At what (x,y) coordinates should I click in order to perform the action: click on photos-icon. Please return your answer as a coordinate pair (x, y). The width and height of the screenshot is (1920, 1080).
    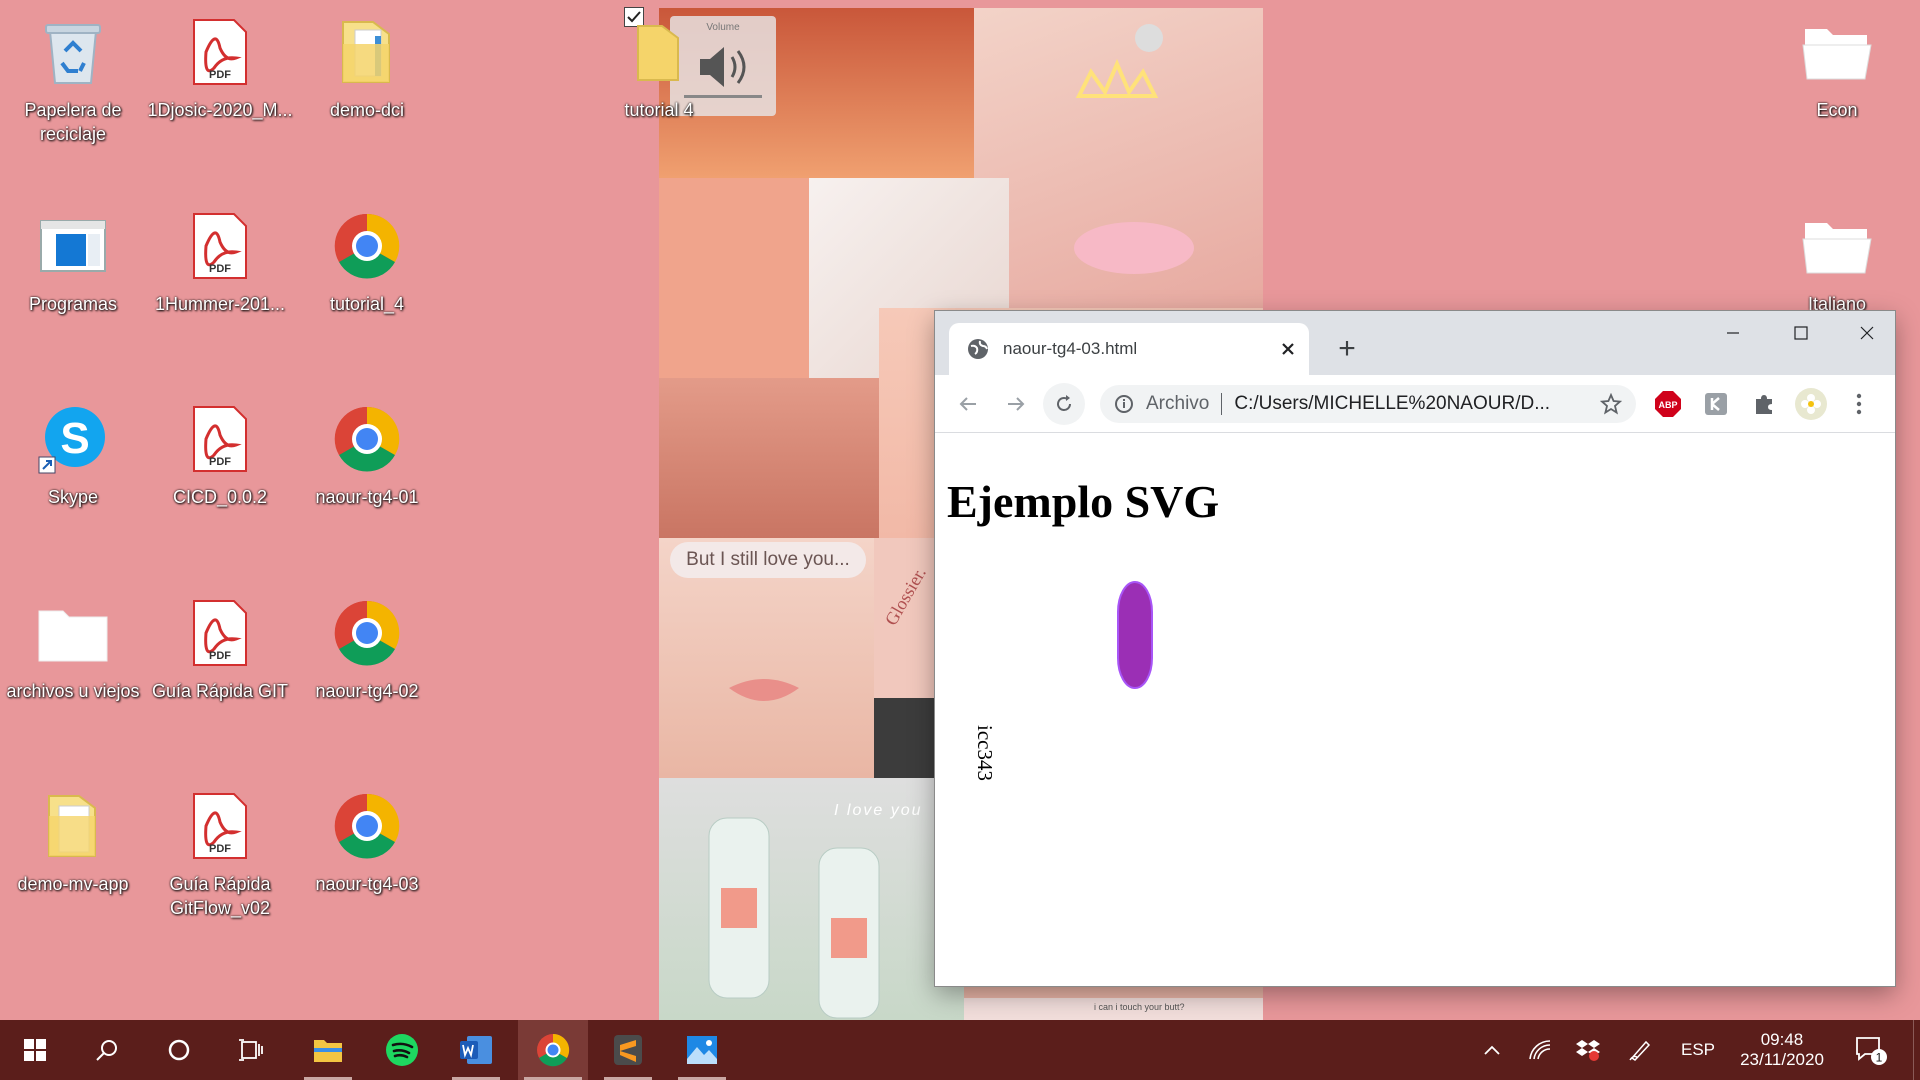
    Looking at the image, I should click on (702, 1050).